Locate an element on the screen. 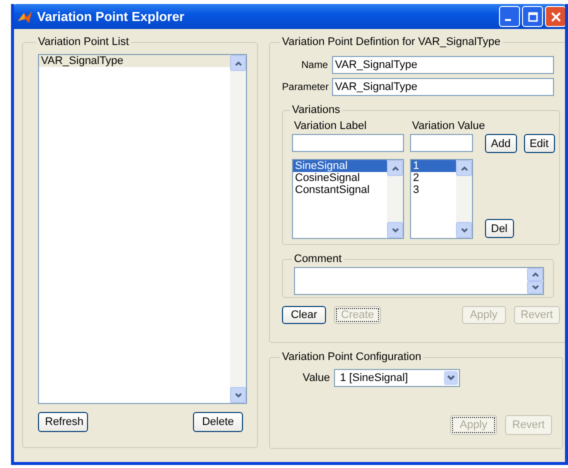 This screenshot has height=468, width=568. list-box: 1 2 3 is located at coordinates (441, 199).